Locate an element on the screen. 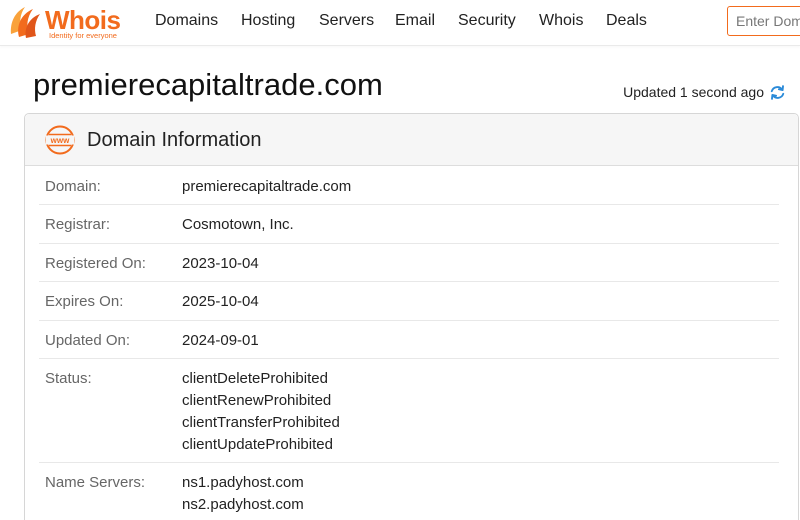 The image size is (800, 520). updated-timestamp: Updated 1 second ago is located at coordinates (693, 92).